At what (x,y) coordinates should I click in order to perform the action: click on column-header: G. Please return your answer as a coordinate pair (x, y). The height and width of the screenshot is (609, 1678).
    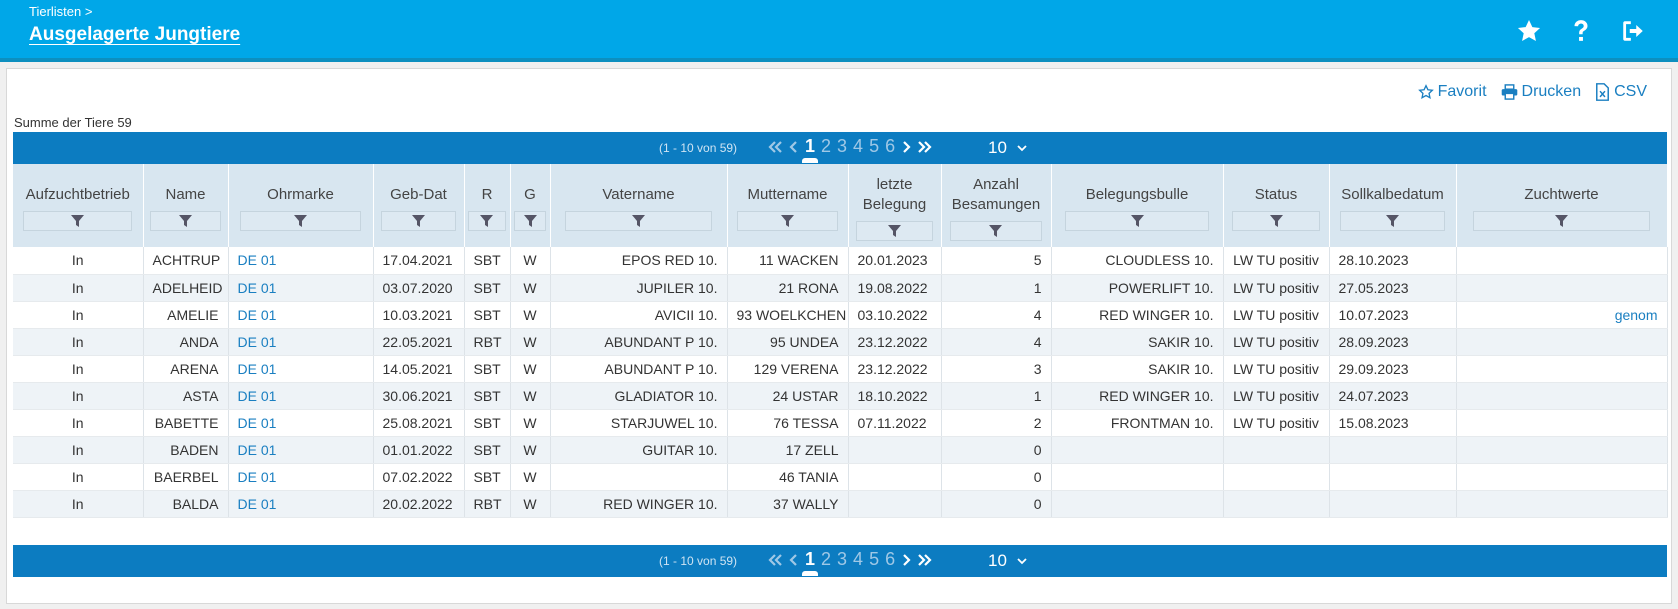
    Looking at the image, I should click on (530, 205).